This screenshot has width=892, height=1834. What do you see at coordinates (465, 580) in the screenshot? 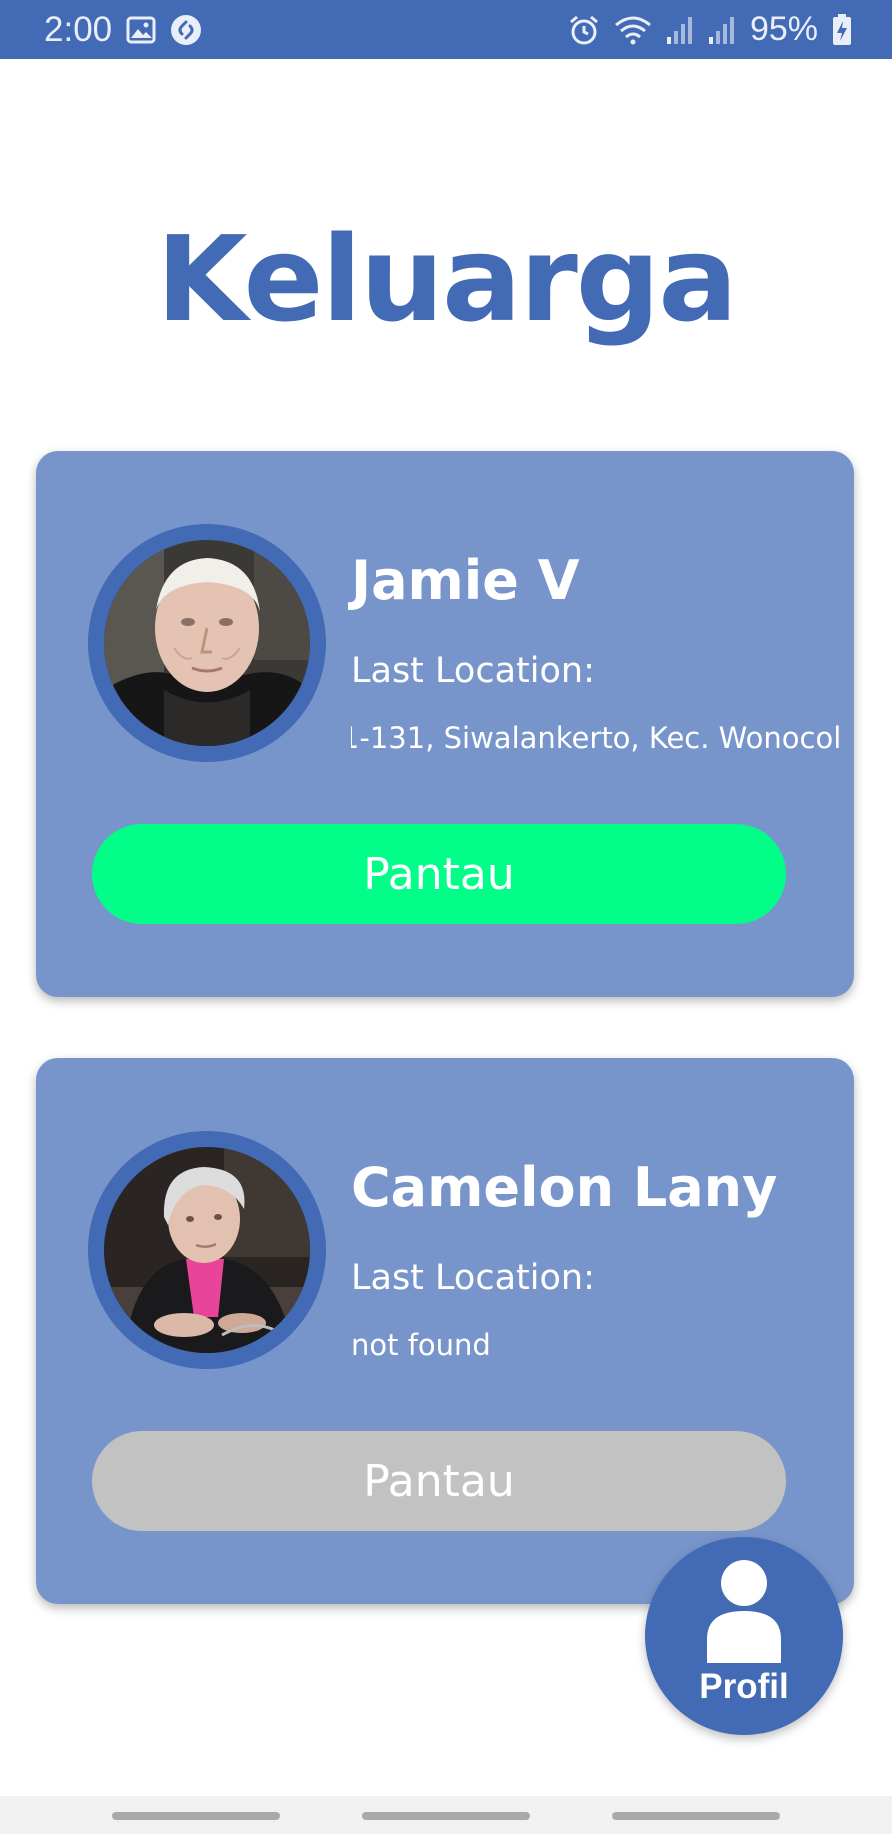
I see `member-name: Jamie V` at bounding box center [465, 580].